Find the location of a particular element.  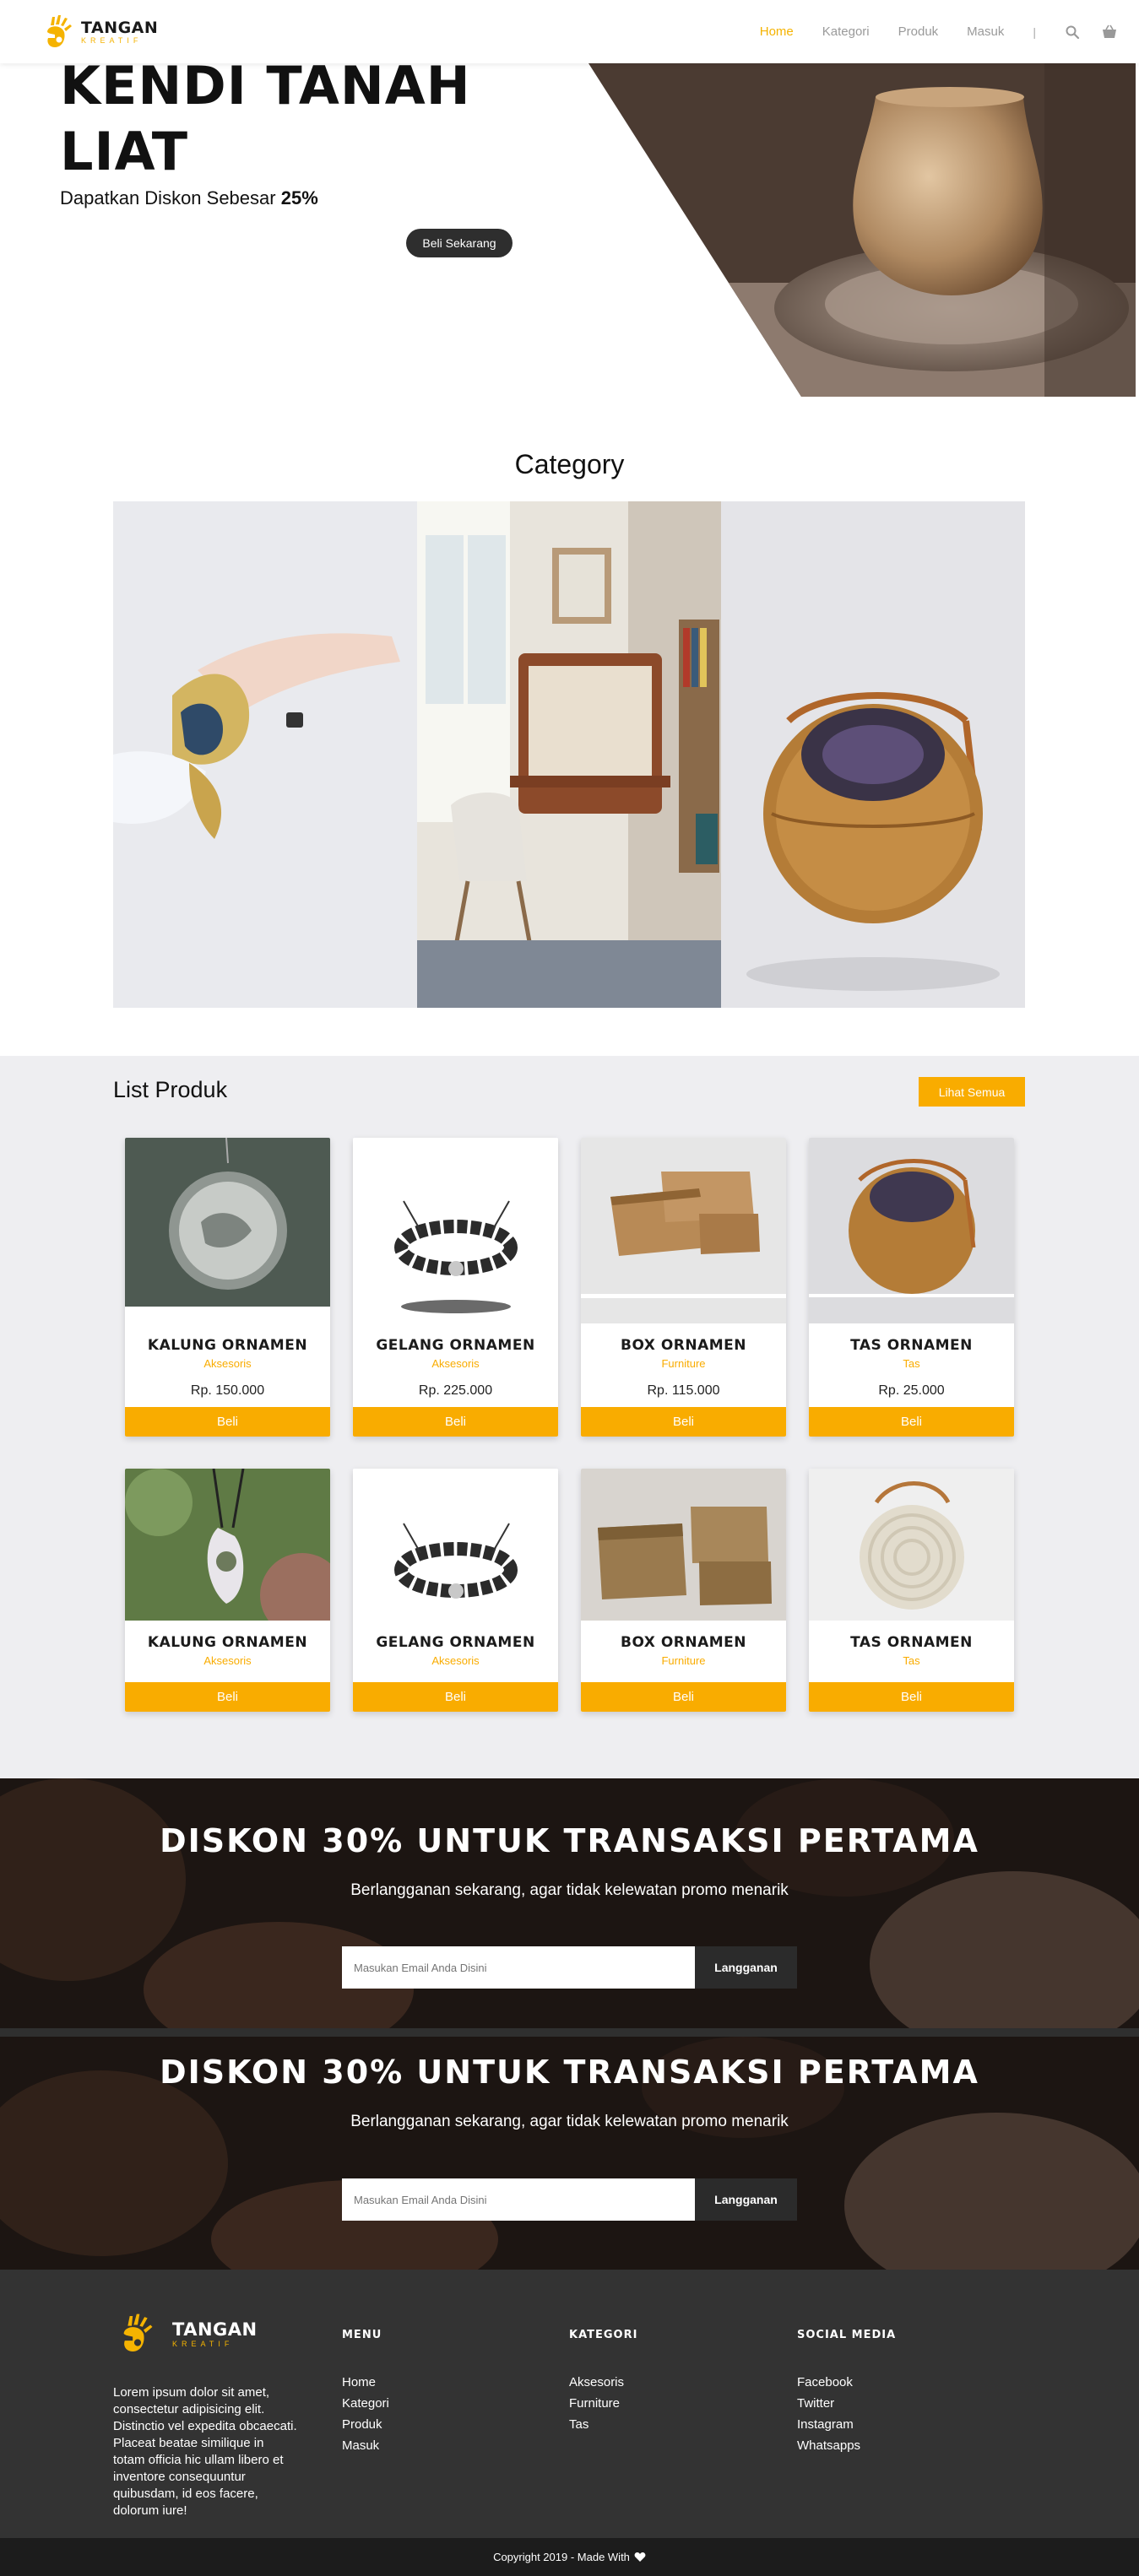

footer-link-produk: Produk is located at coordinates (365, 2424).